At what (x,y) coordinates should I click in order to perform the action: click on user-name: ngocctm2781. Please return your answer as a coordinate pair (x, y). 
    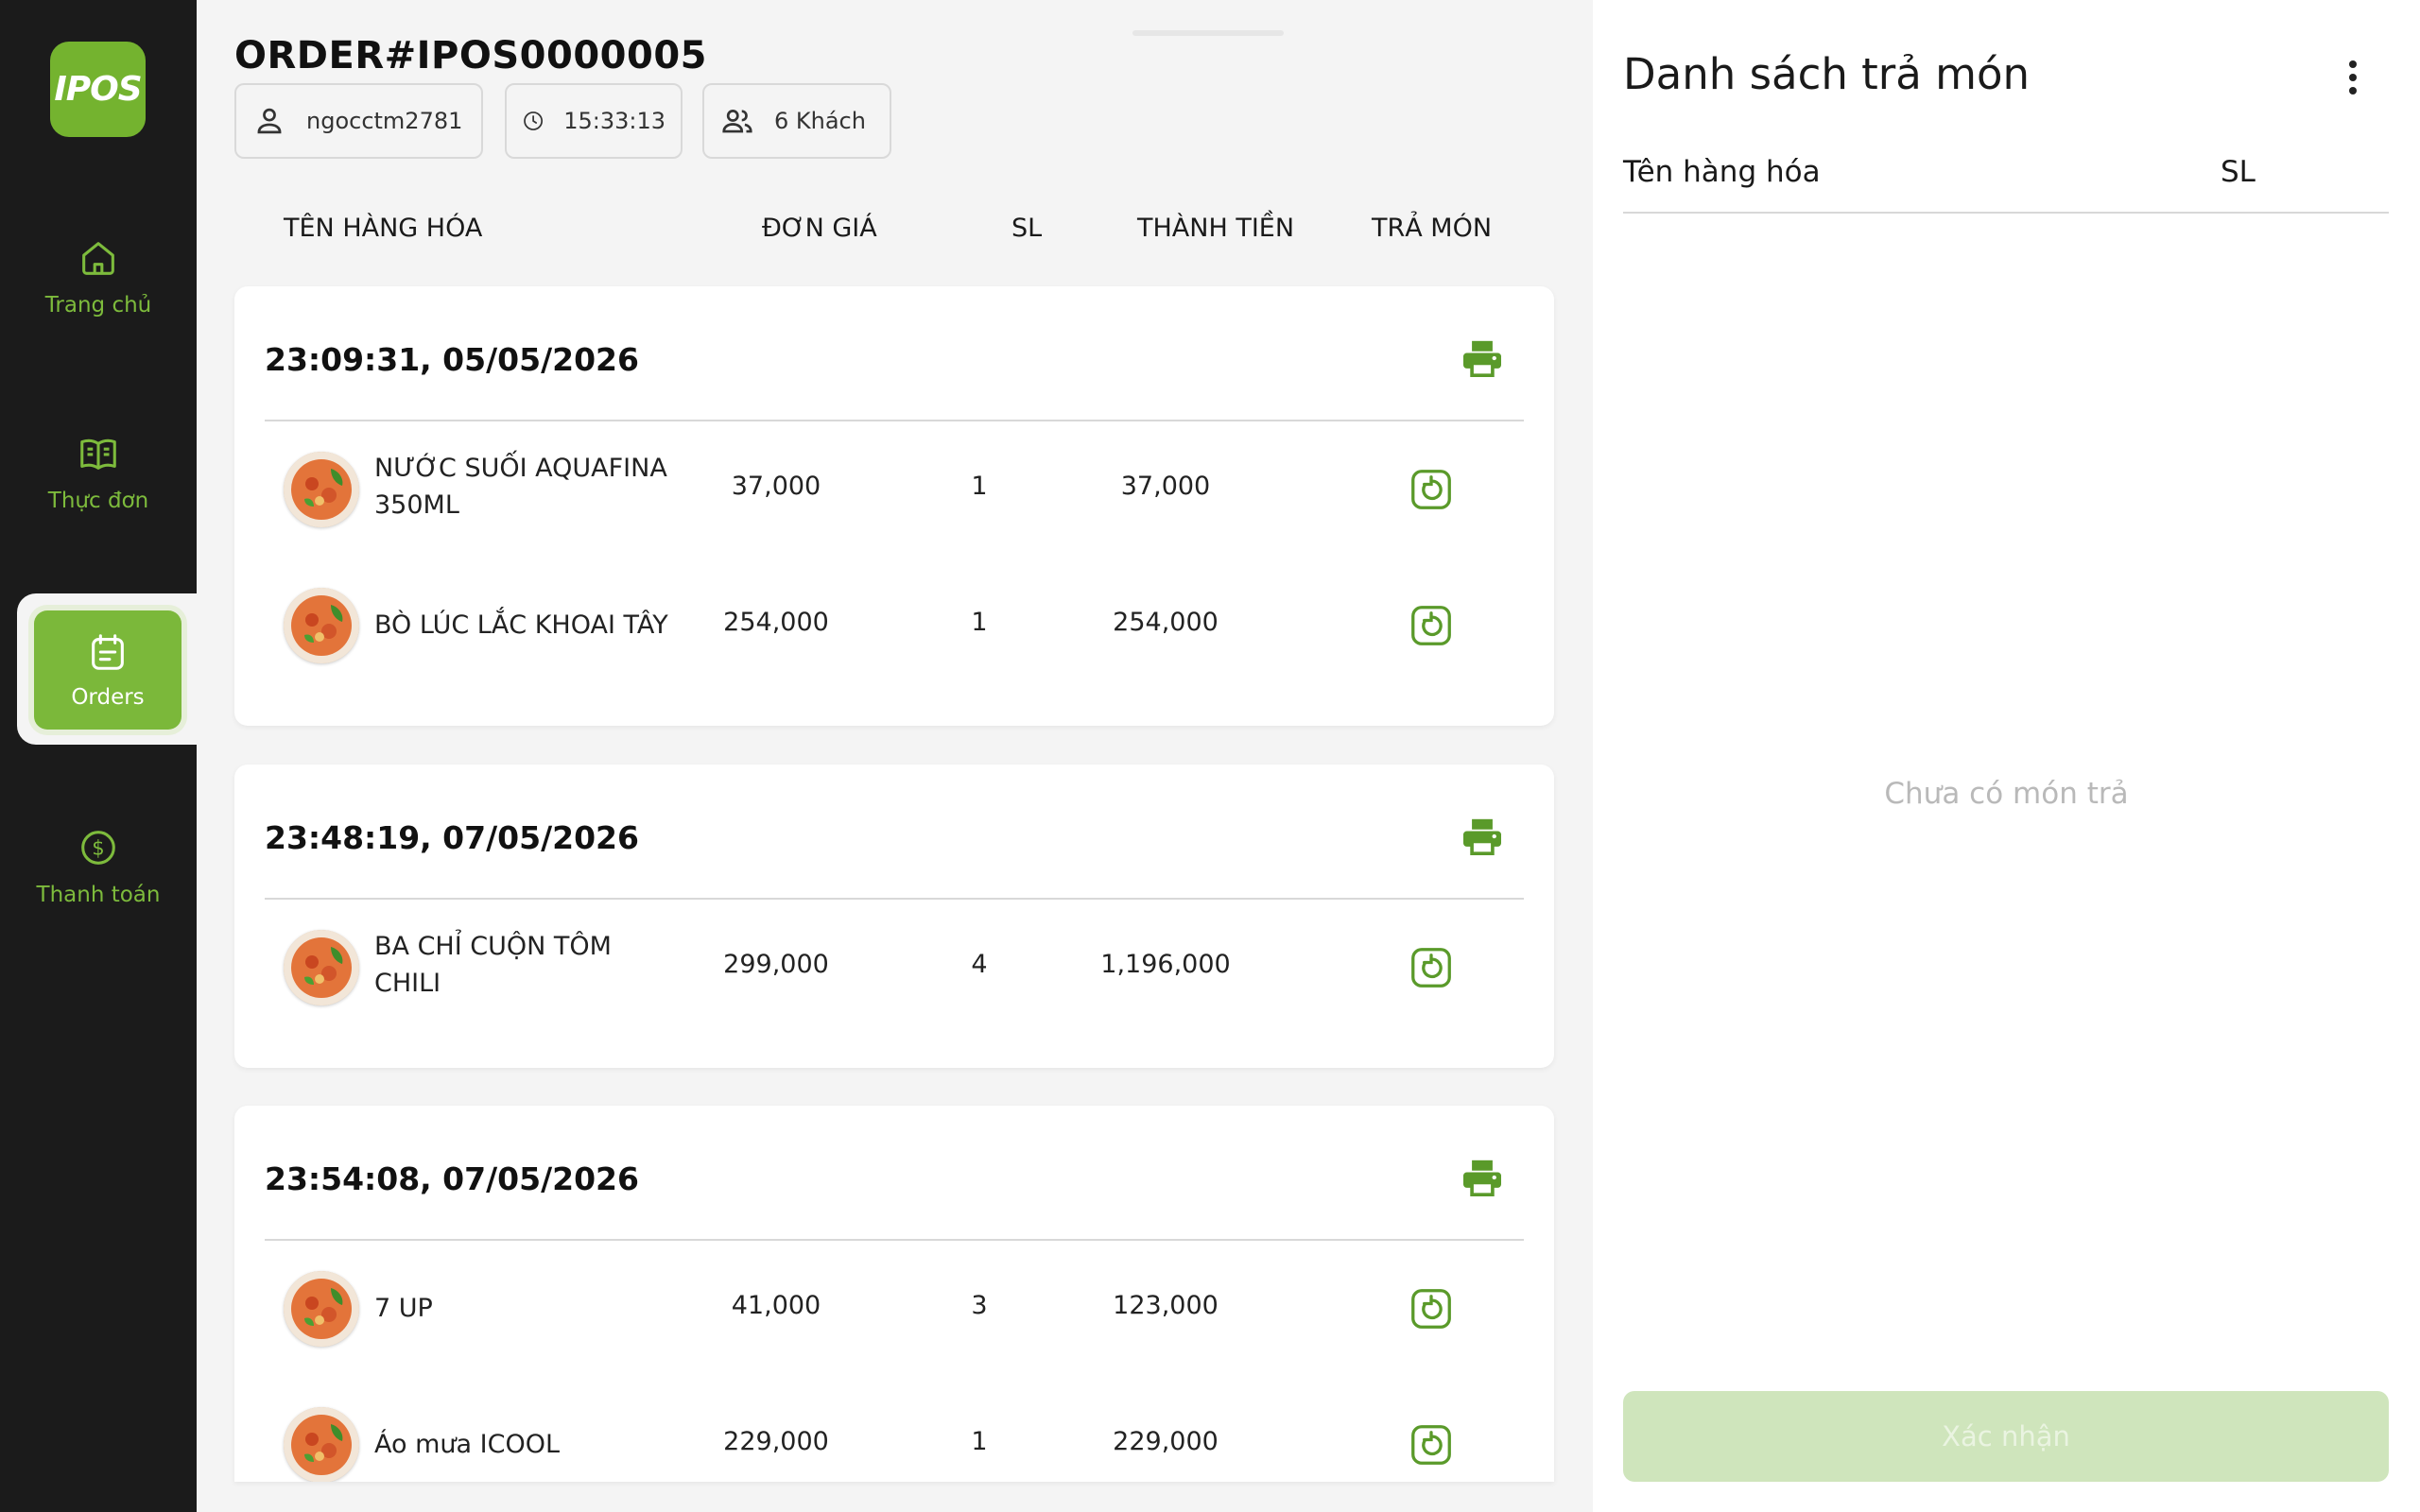
    Looking at the image, I should click on (384, 121).